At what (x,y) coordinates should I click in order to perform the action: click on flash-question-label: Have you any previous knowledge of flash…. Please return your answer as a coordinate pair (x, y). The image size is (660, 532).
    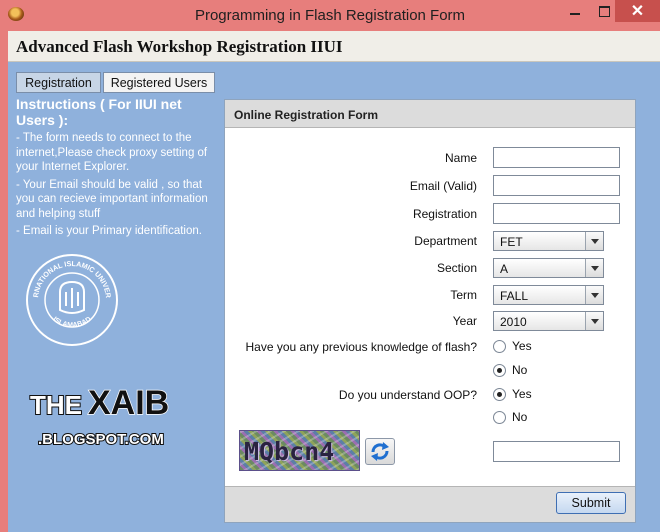
    Looking at the image, I should click on (361, 347).